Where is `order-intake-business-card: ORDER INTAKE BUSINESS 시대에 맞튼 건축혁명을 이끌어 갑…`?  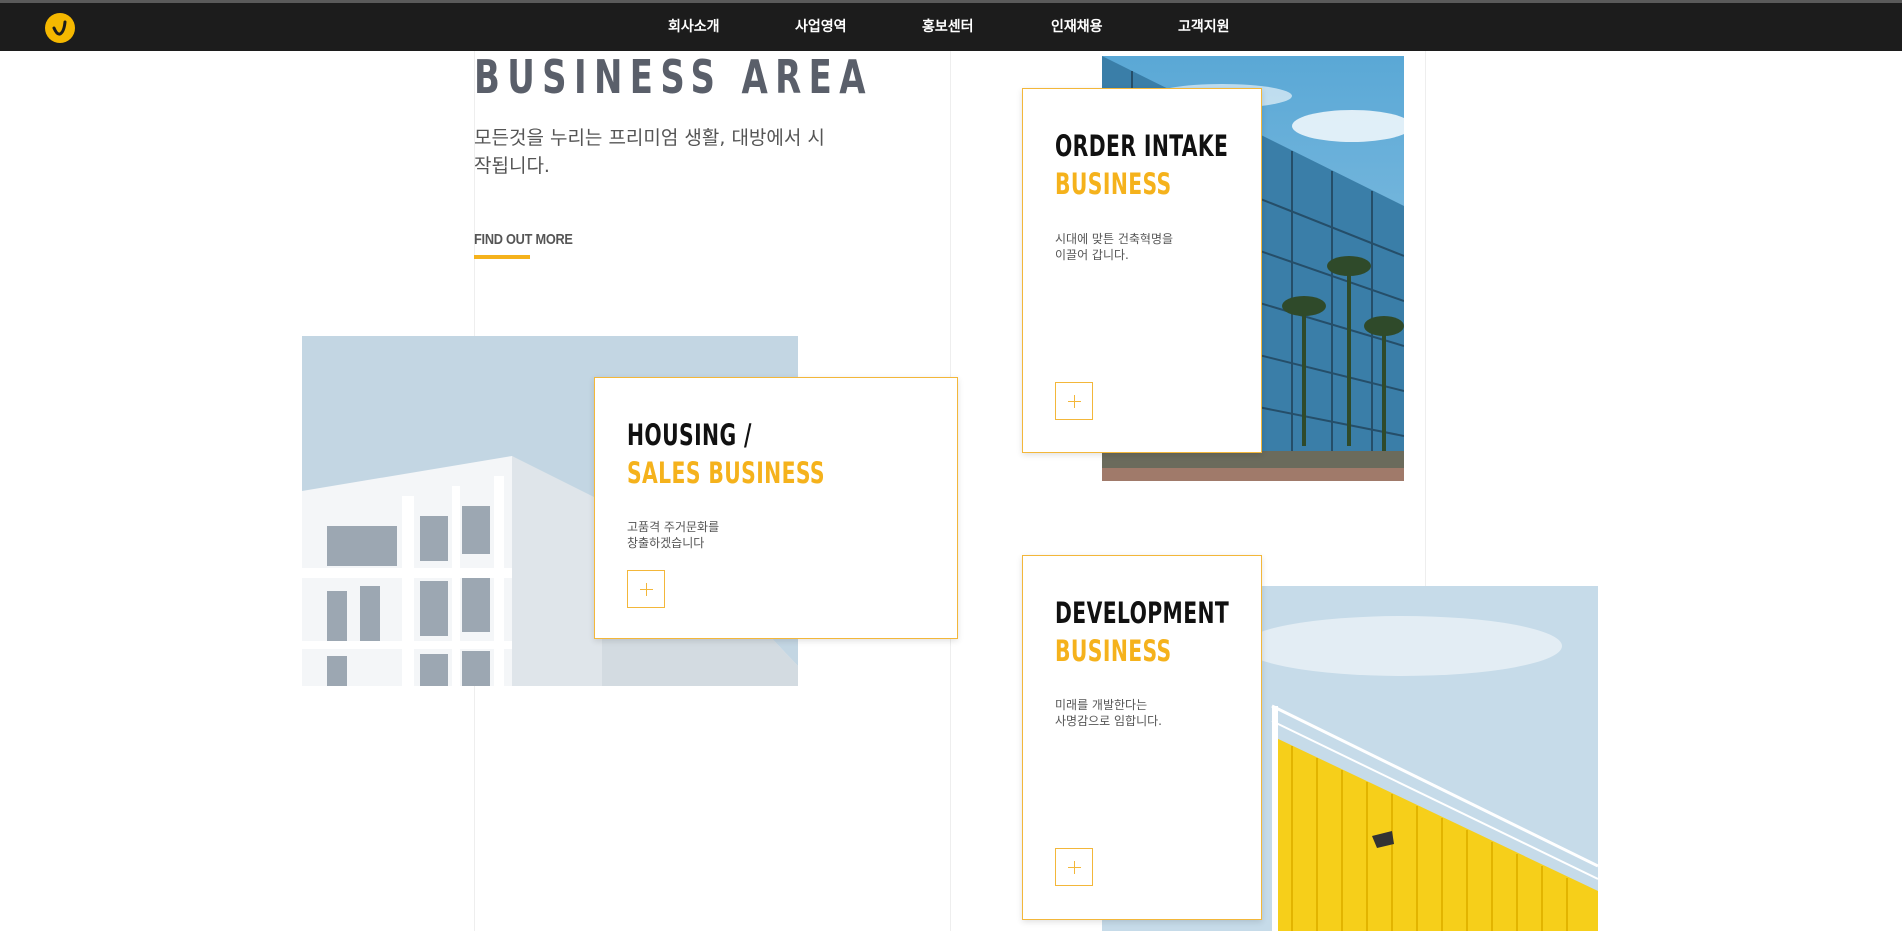
order-intake-business-card: ORDER INTAKE BUSINESS 시대에 맞튼 건축혁명을 이끌어 갑… is located at coordinates (1142, 270).